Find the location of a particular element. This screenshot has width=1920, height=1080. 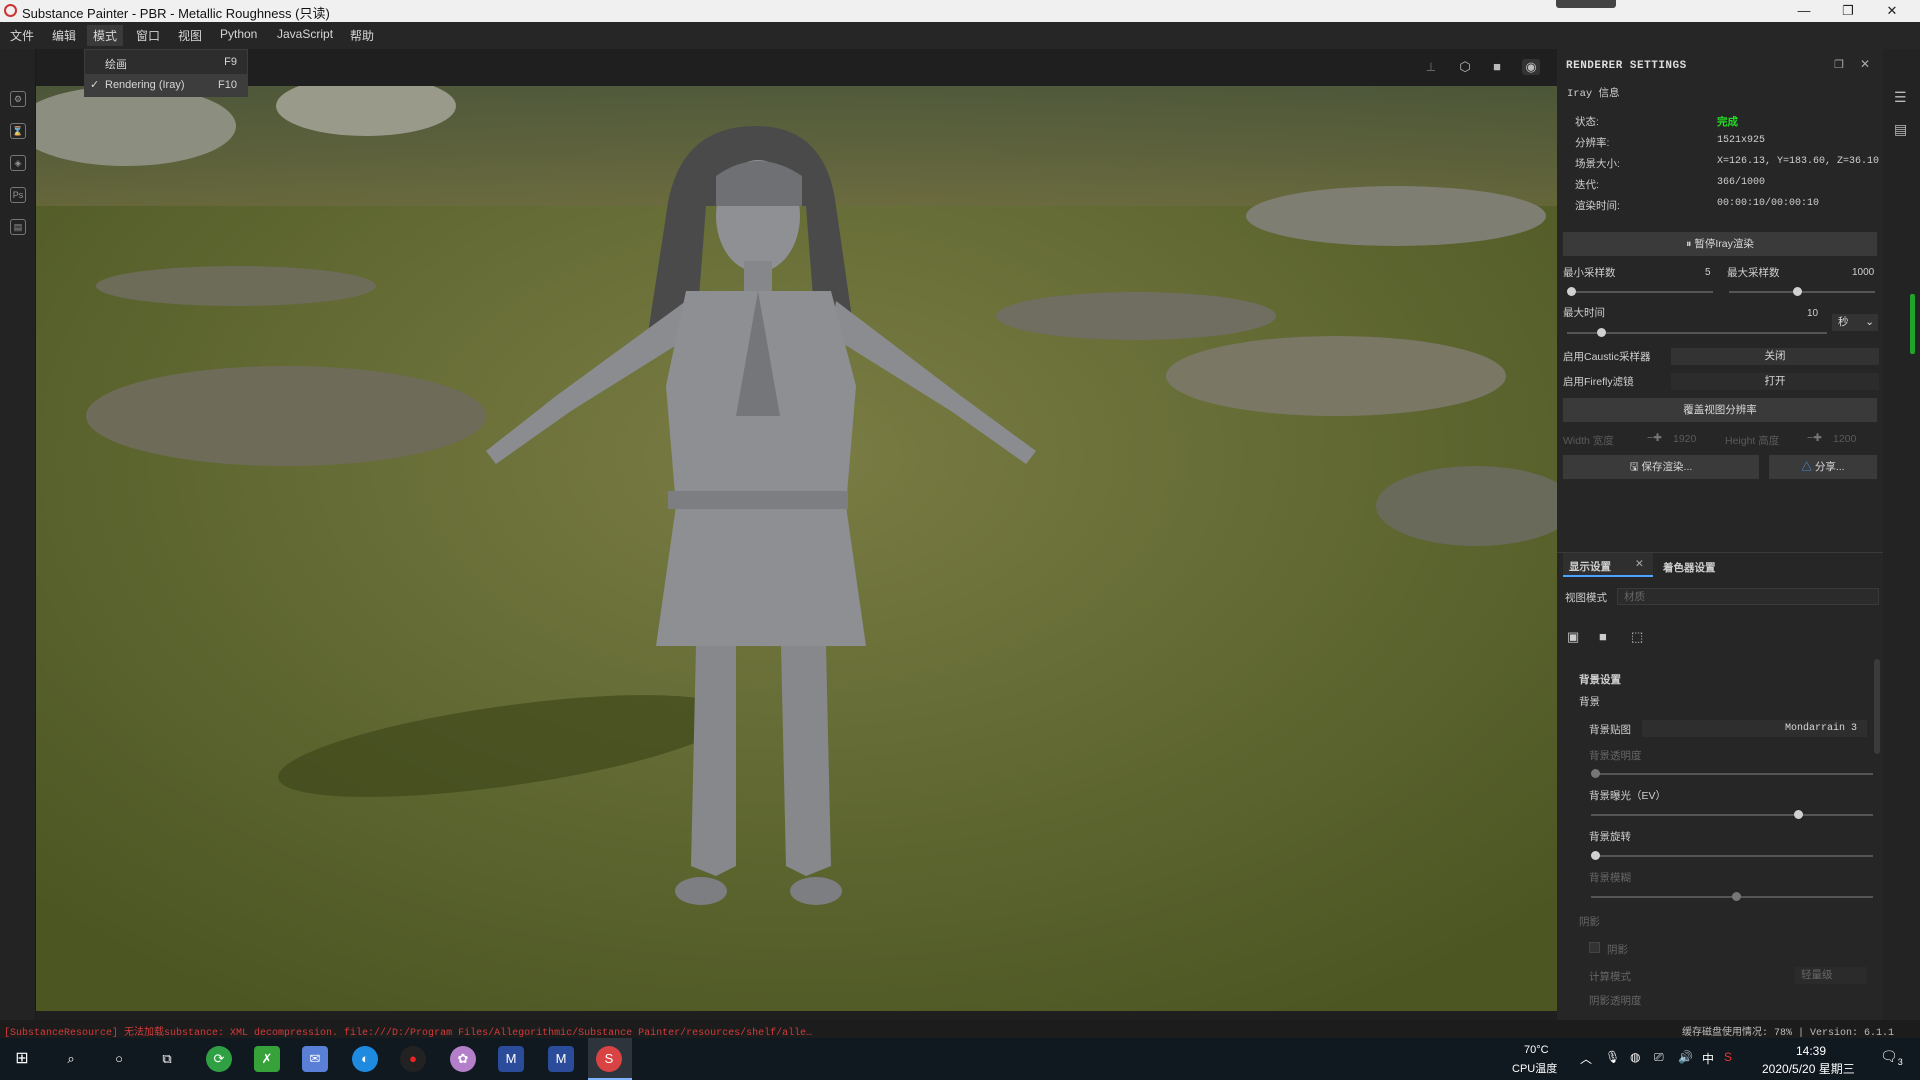

close-tab-icon: ✕ is located at coordinates (1639, 564).